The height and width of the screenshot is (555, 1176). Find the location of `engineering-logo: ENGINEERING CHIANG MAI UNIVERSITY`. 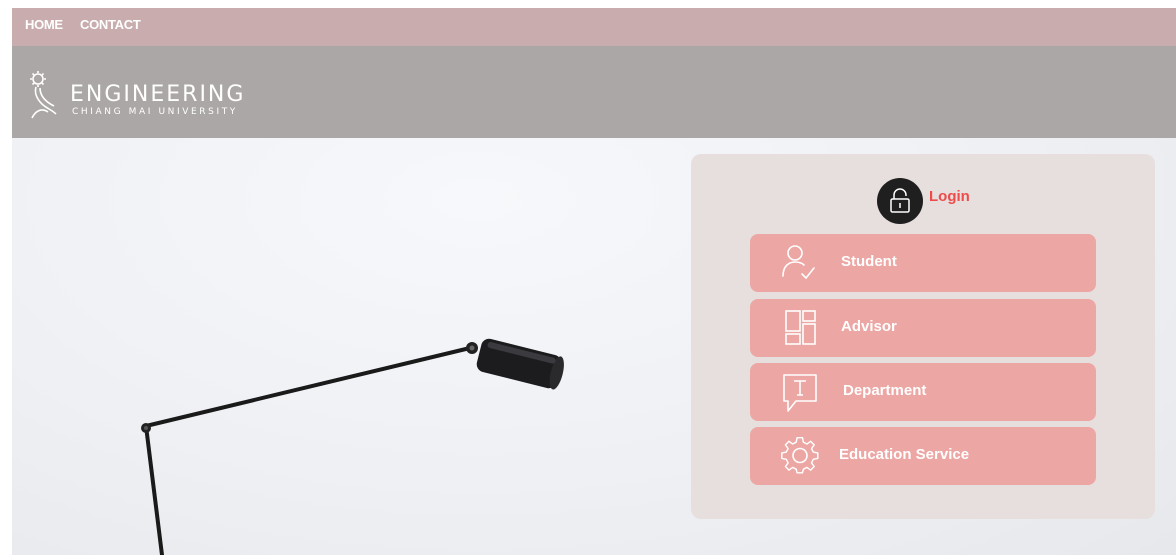

engineering-logo: ENGINEERING CHIANG MAI UNIVERSITY is located at coordinates (163, 96).